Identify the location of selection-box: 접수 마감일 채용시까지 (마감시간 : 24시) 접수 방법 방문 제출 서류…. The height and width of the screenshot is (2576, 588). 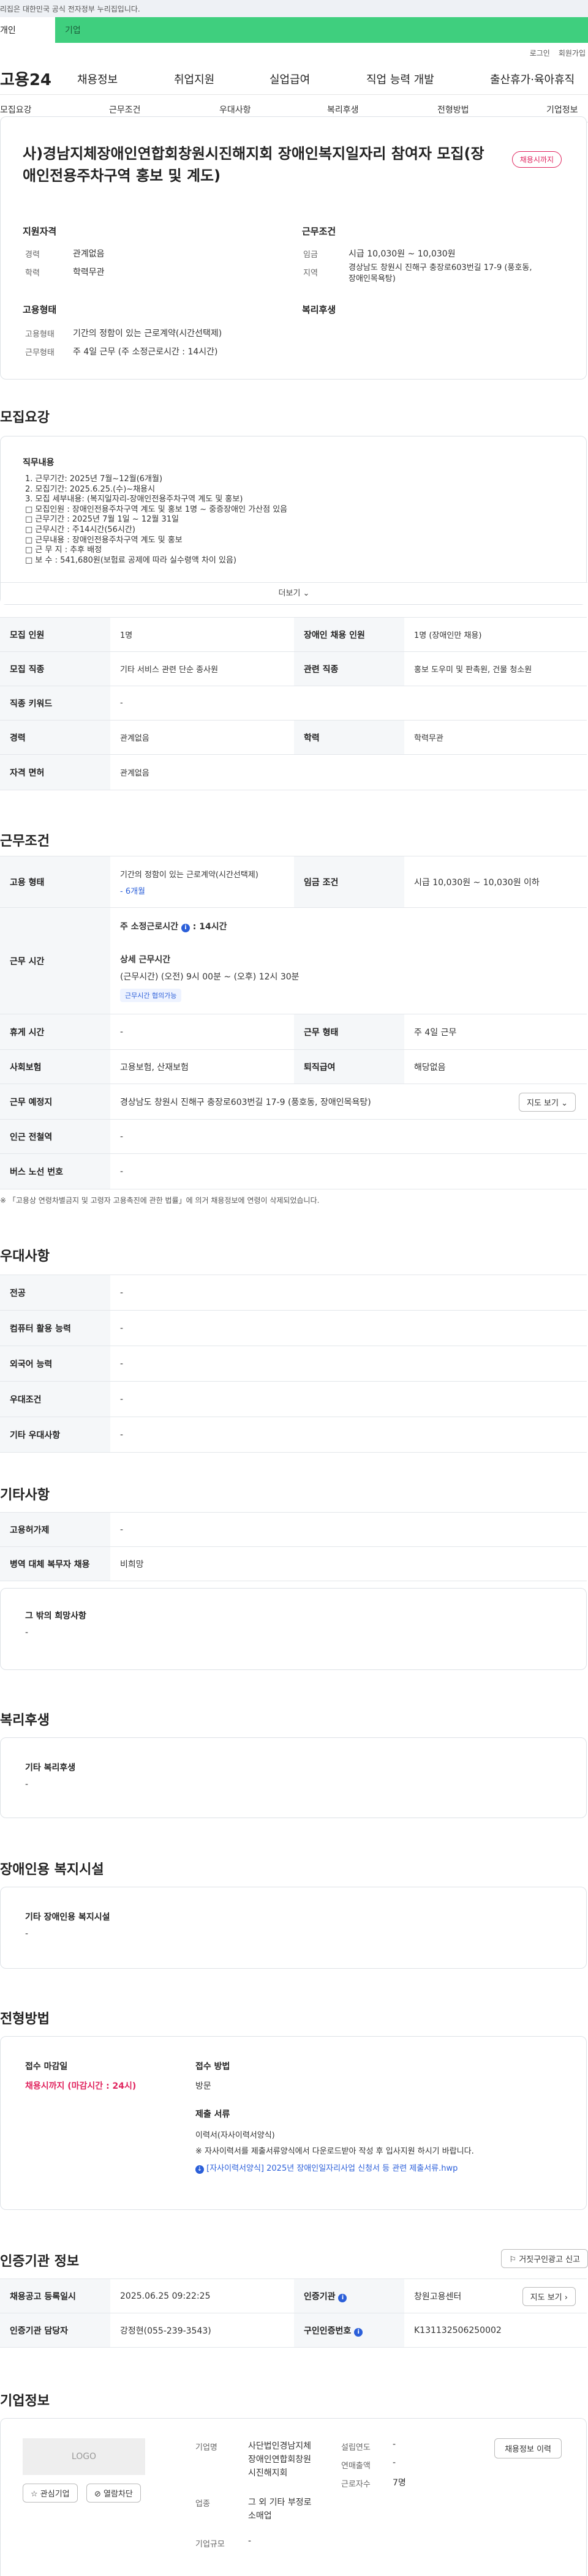
(294, 2123).